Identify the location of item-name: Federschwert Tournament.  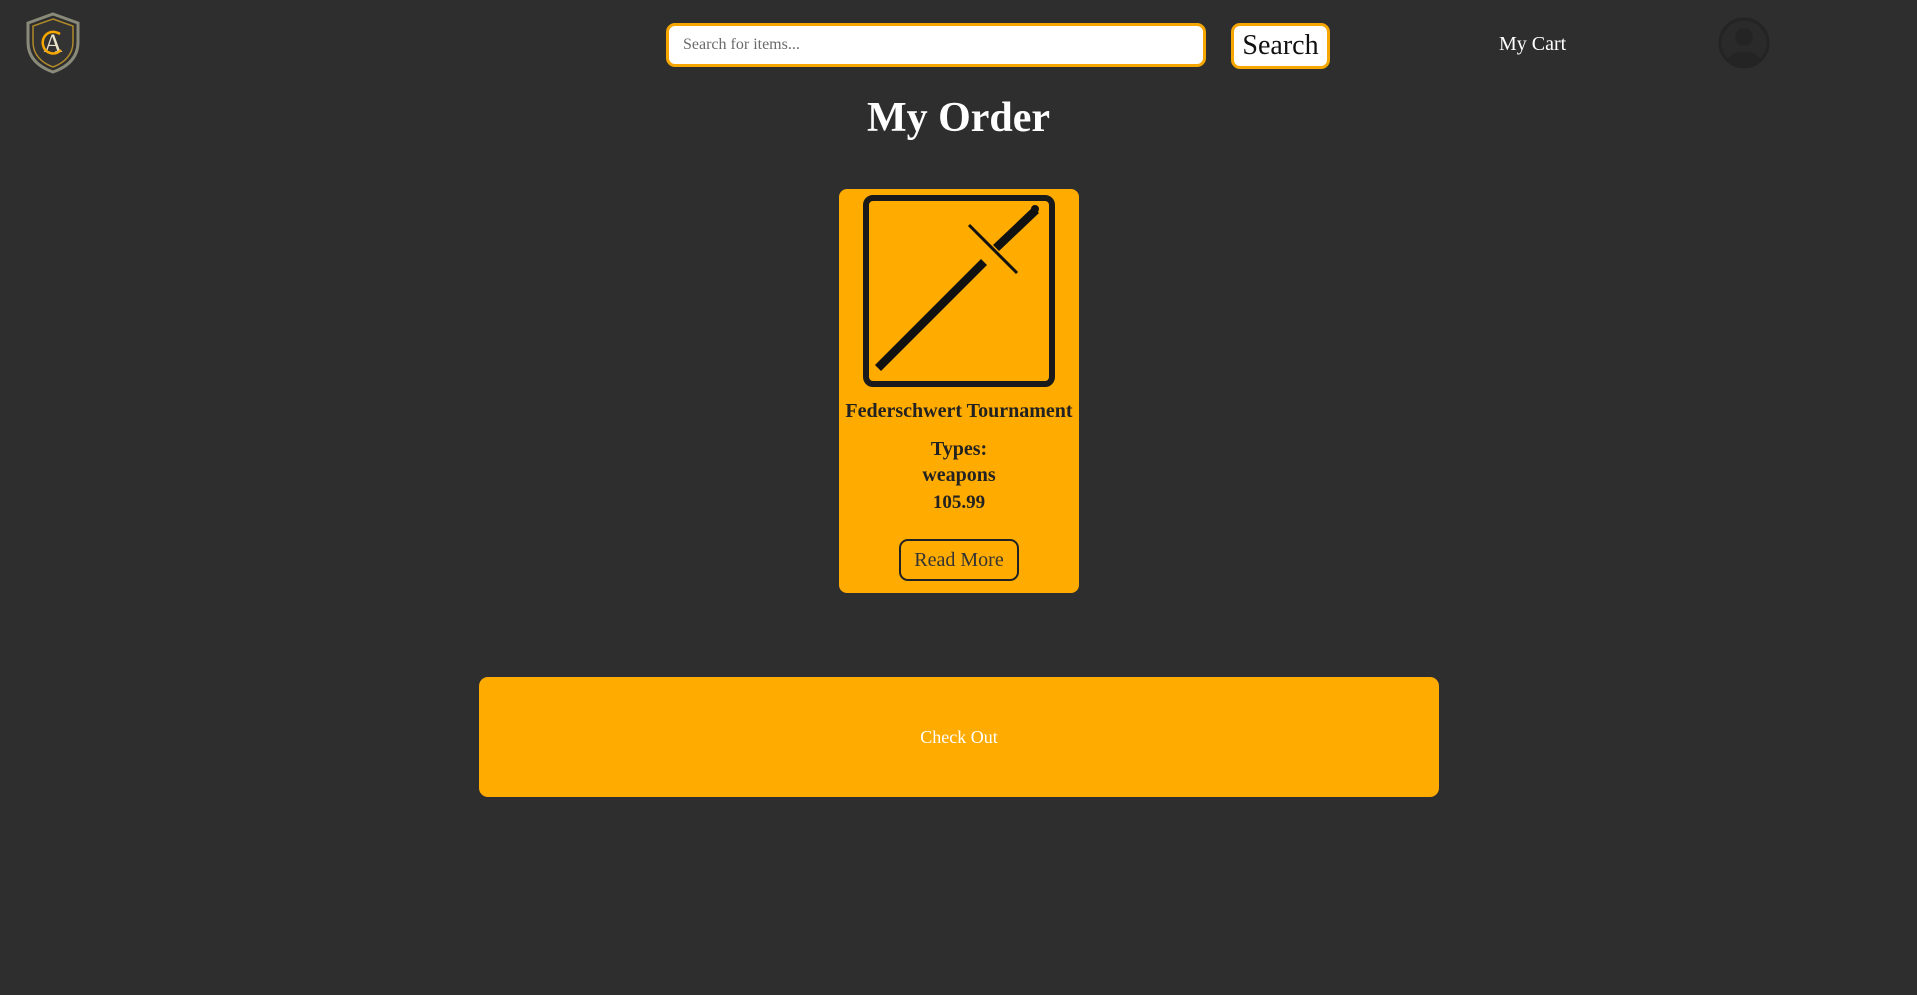
(959, 411).